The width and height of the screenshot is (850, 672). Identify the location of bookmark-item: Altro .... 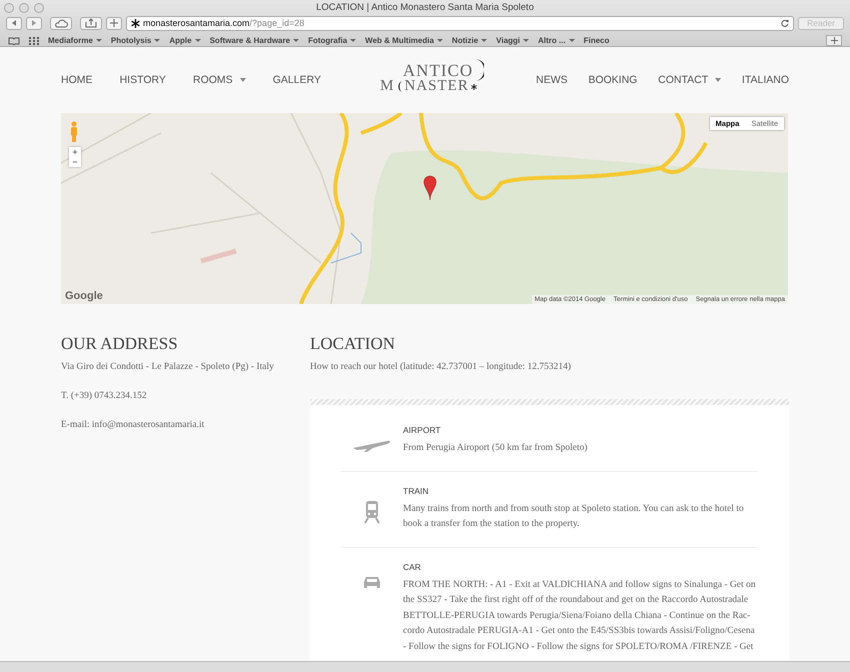
(556, 40).